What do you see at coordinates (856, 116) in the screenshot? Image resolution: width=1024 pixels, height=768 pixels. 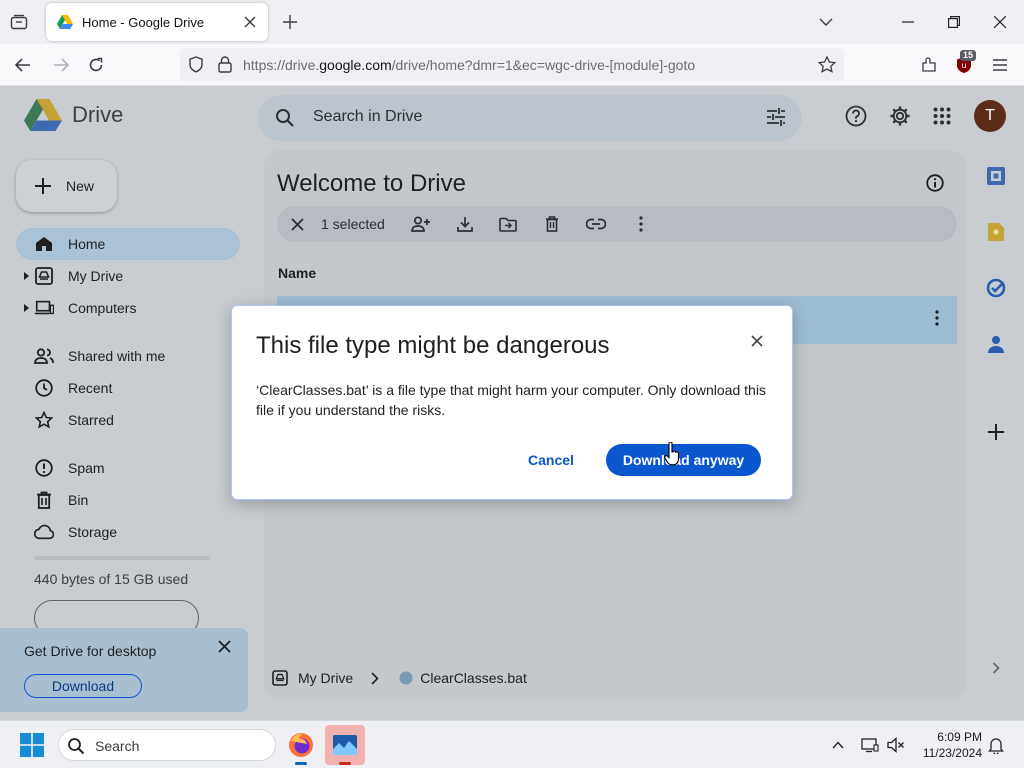 I see `help-icon` at bounding box center [856, 116].